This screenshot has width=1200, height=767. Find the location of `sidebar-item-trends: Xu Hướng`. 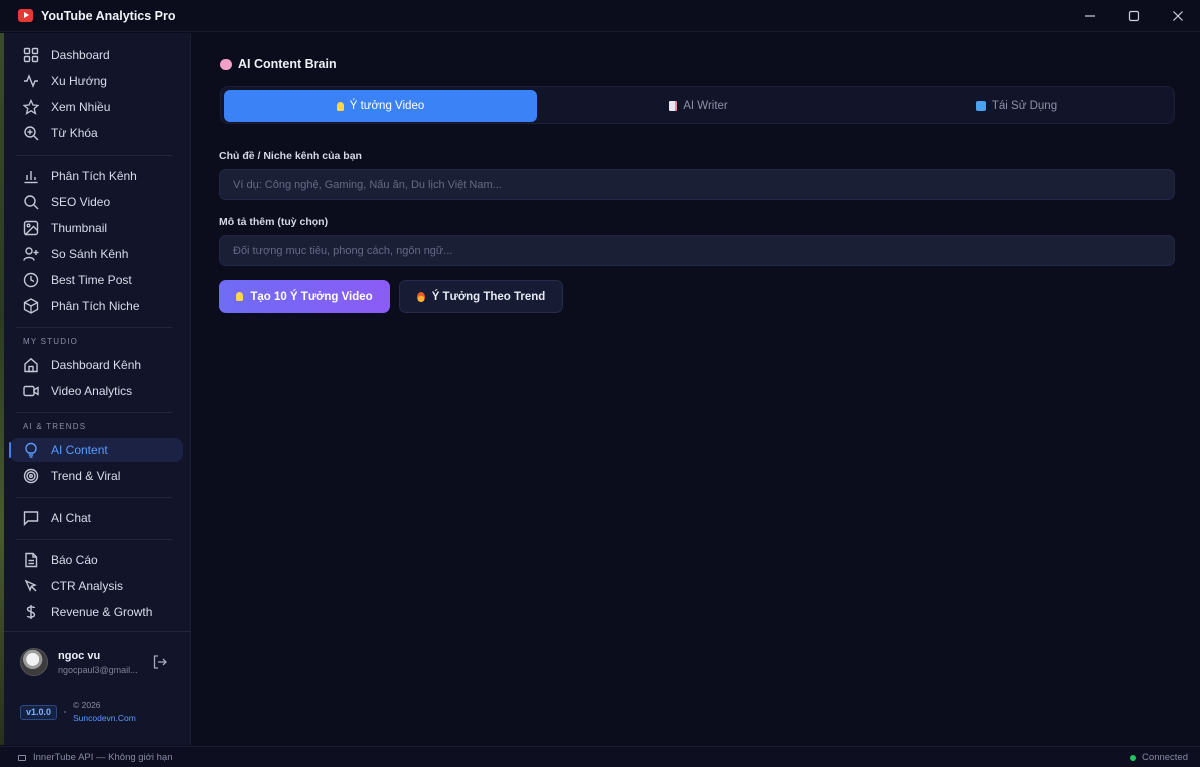

sidebar-item-trends: Xu Hướng is located at coordinates (96, 81).